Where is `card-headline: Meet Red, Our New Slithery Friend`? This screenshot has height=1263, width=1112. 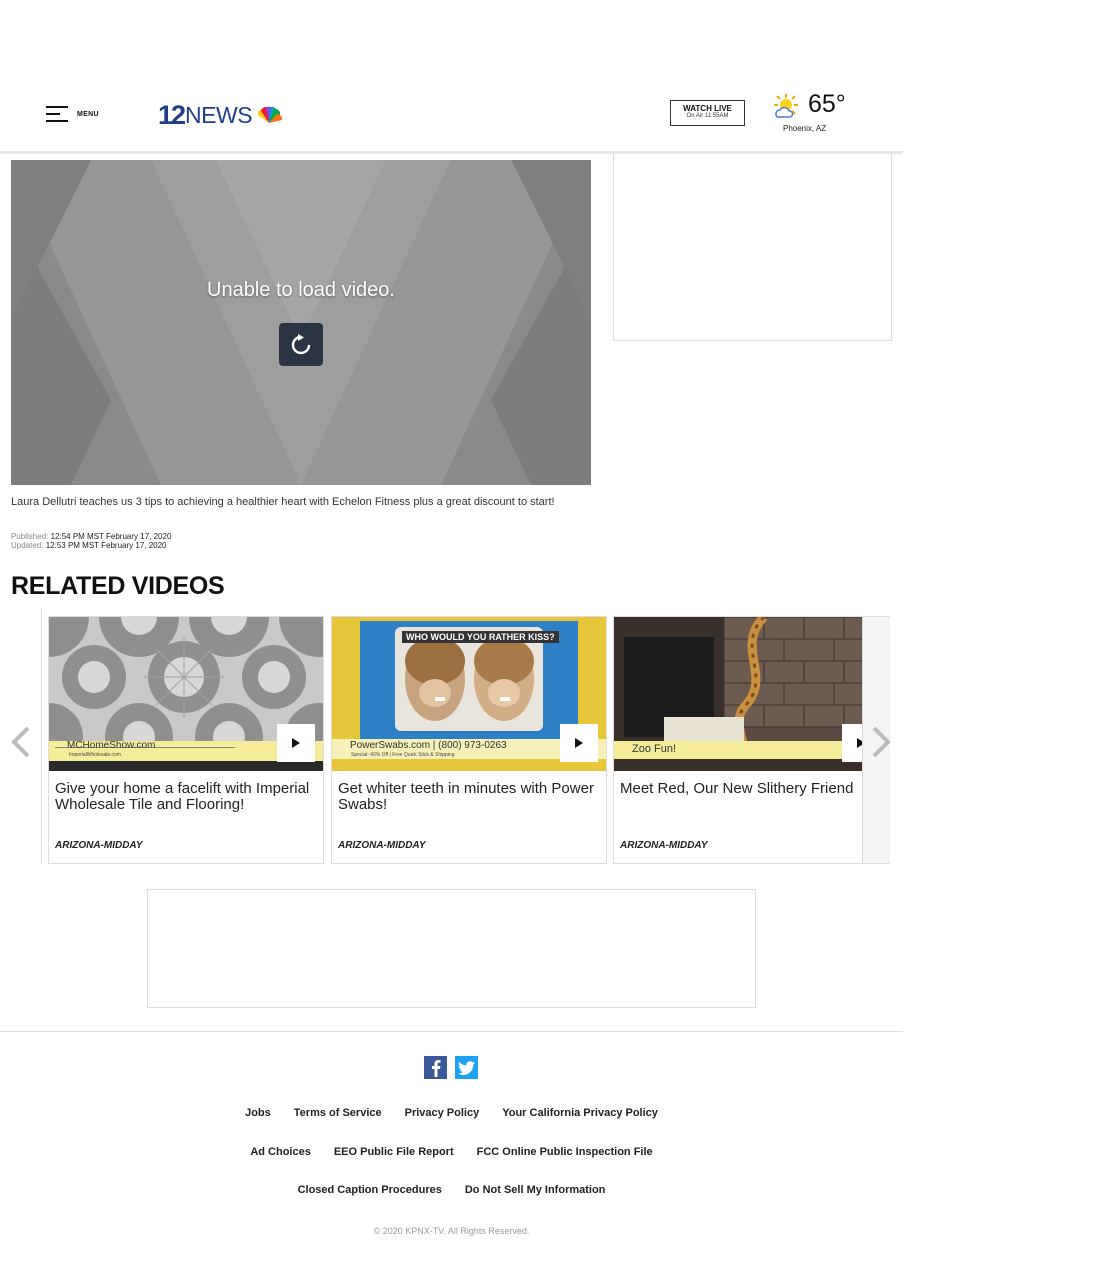 card-headline: Meet Red, Our New Slithery Friend is located at coordinates (751, 789).